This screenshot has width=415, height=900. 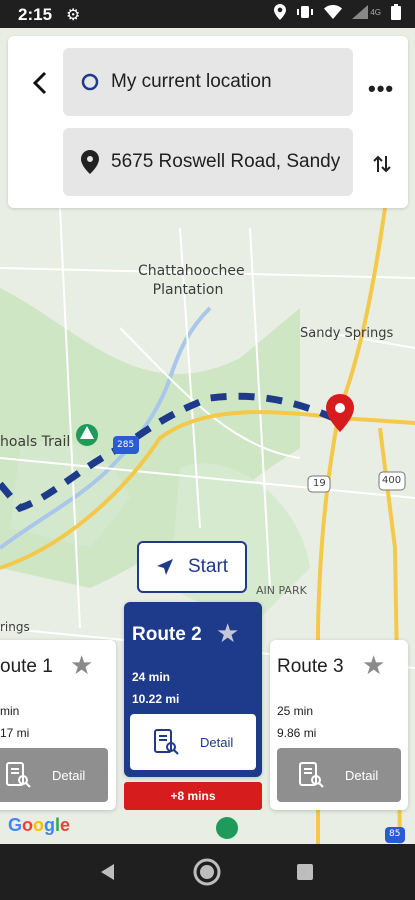 I want to click on system-nav-bar, so click(x=207, y=872).